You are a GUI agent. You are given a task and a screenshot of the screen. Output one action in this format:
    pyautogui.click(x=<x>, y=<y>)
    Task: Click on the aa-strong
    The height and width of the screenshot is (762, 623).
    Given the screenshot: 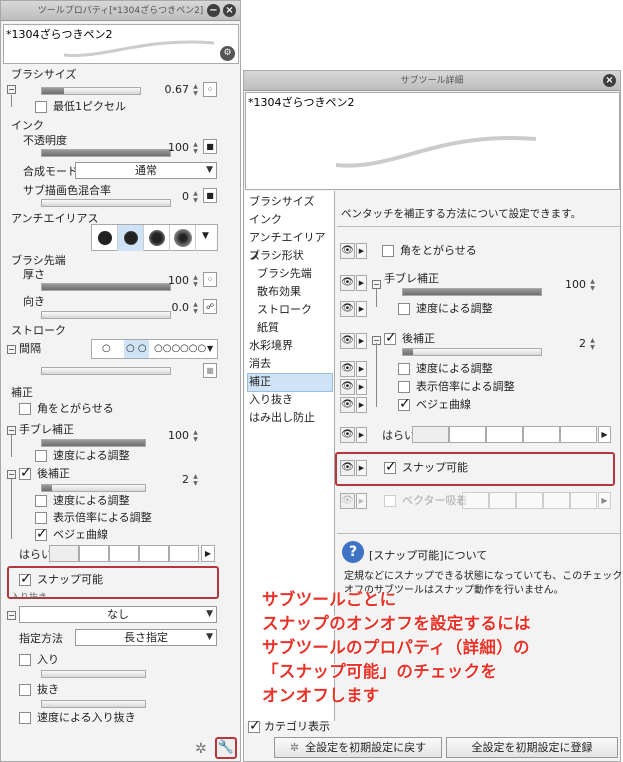 What is the action you would take?
    pyautogui.click(x=183, y=238)
    